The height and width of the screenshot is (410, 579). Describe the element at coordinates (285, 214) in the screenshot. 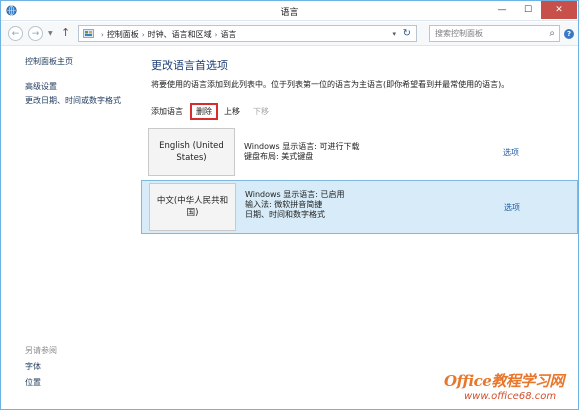

I see `date-time-number-format: 日期、时间和数字格式` at that location.